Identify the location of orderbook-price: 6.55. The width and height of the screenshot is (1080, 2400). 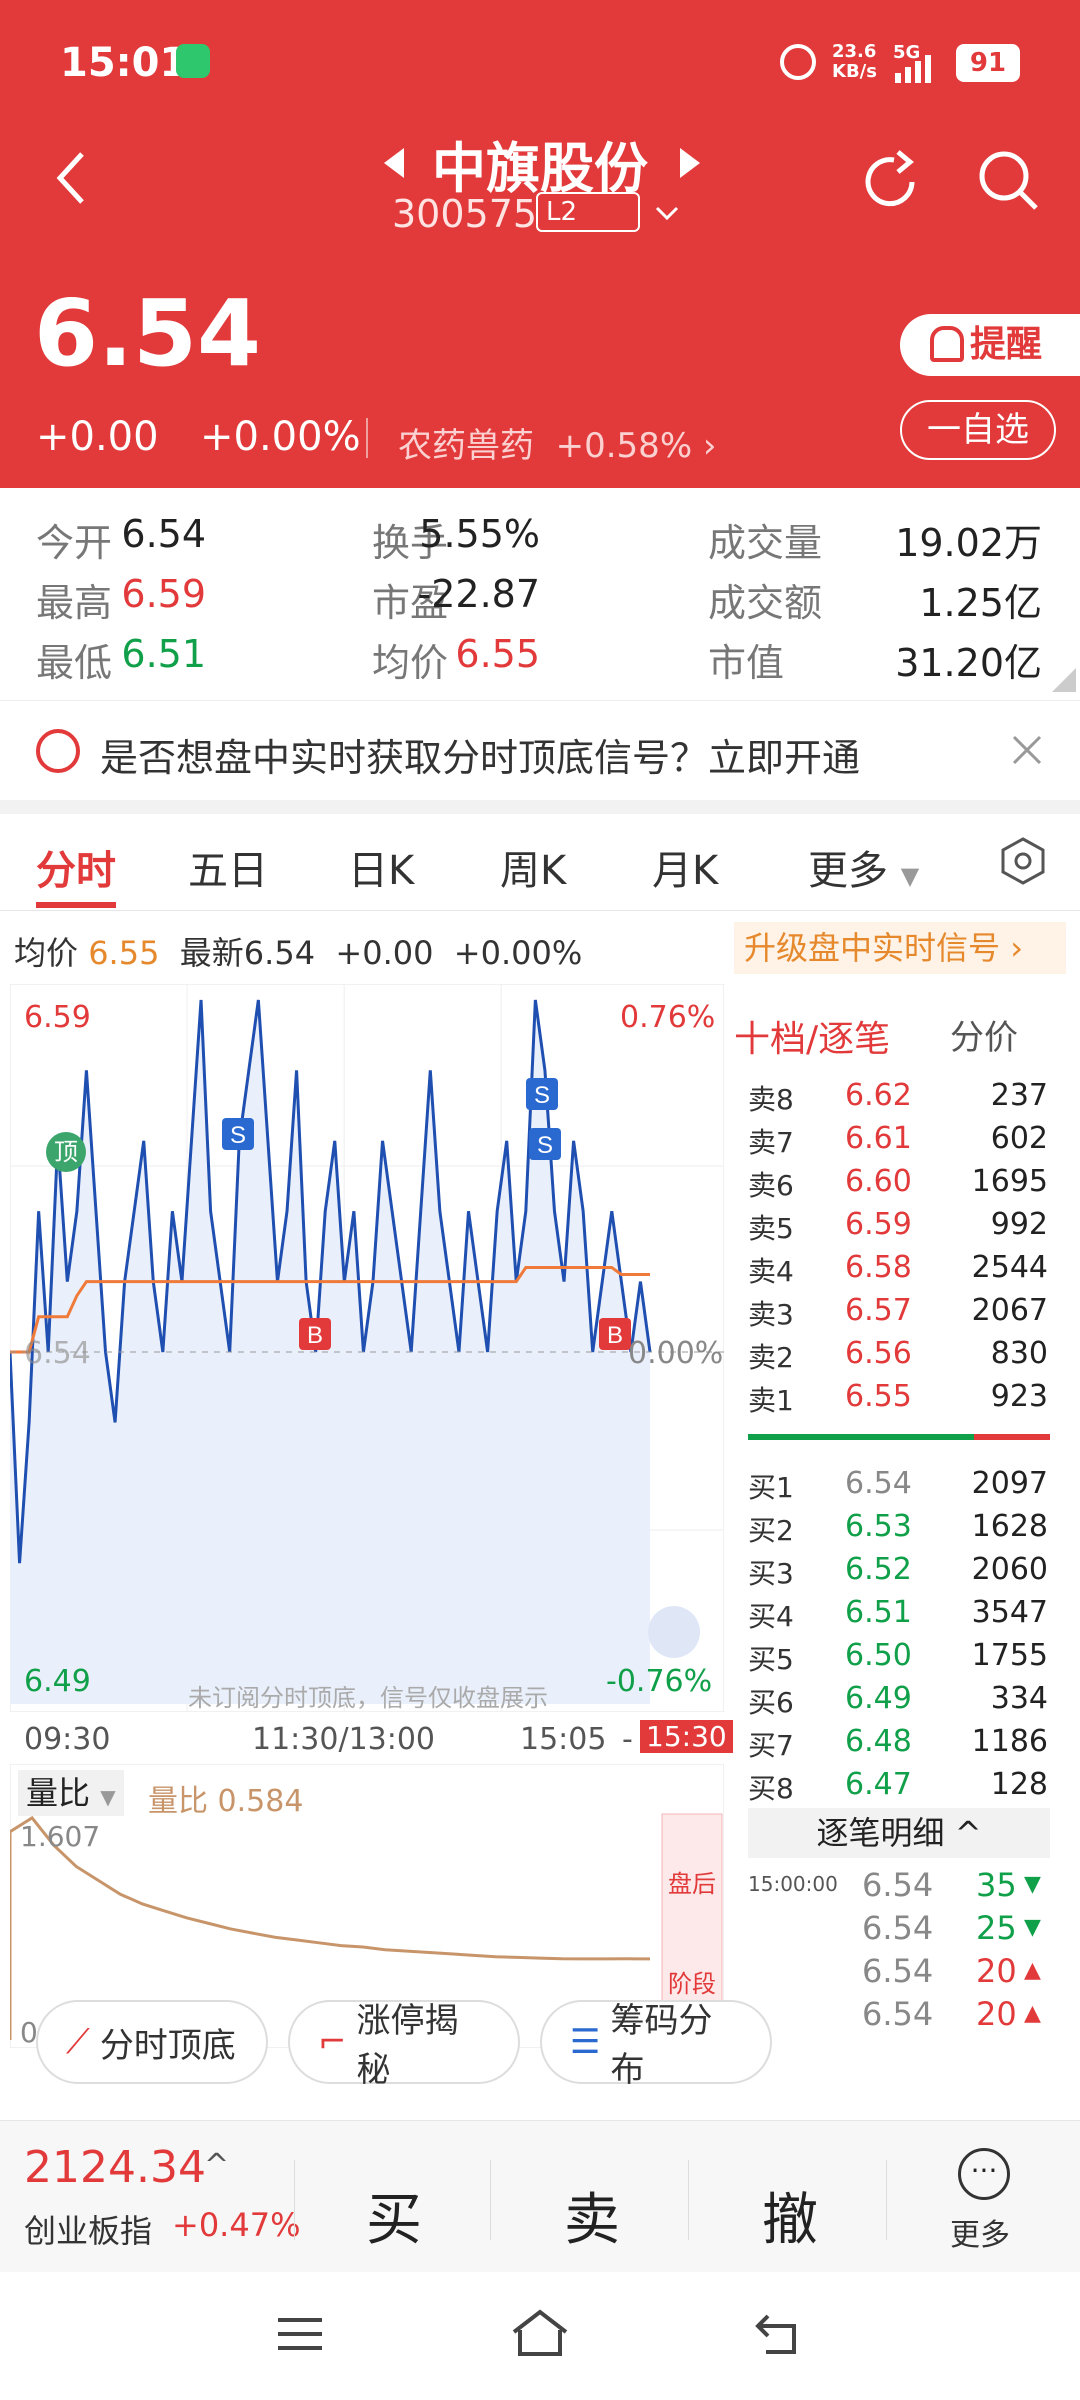
(878, 1396).